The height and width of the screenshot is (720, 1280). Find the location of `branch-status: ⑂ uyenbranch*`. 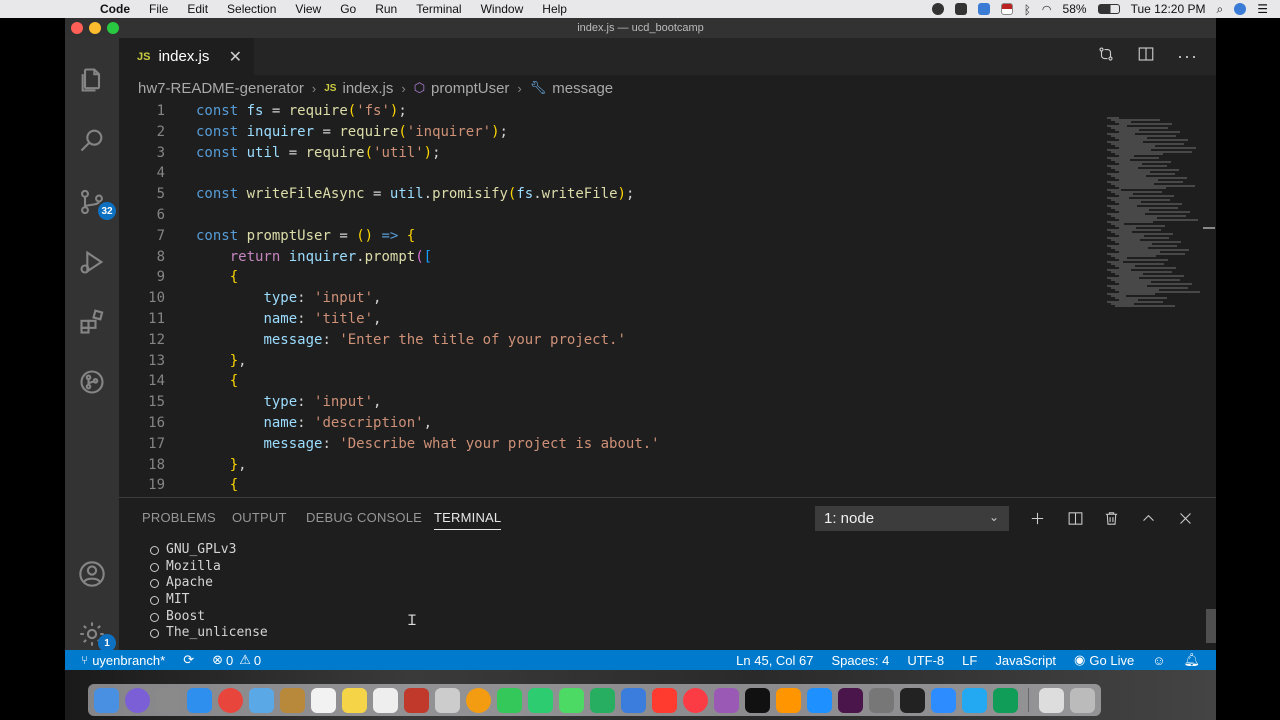

branch-status: ⑂ uyenbranch* is located at coordinates (123, 660).